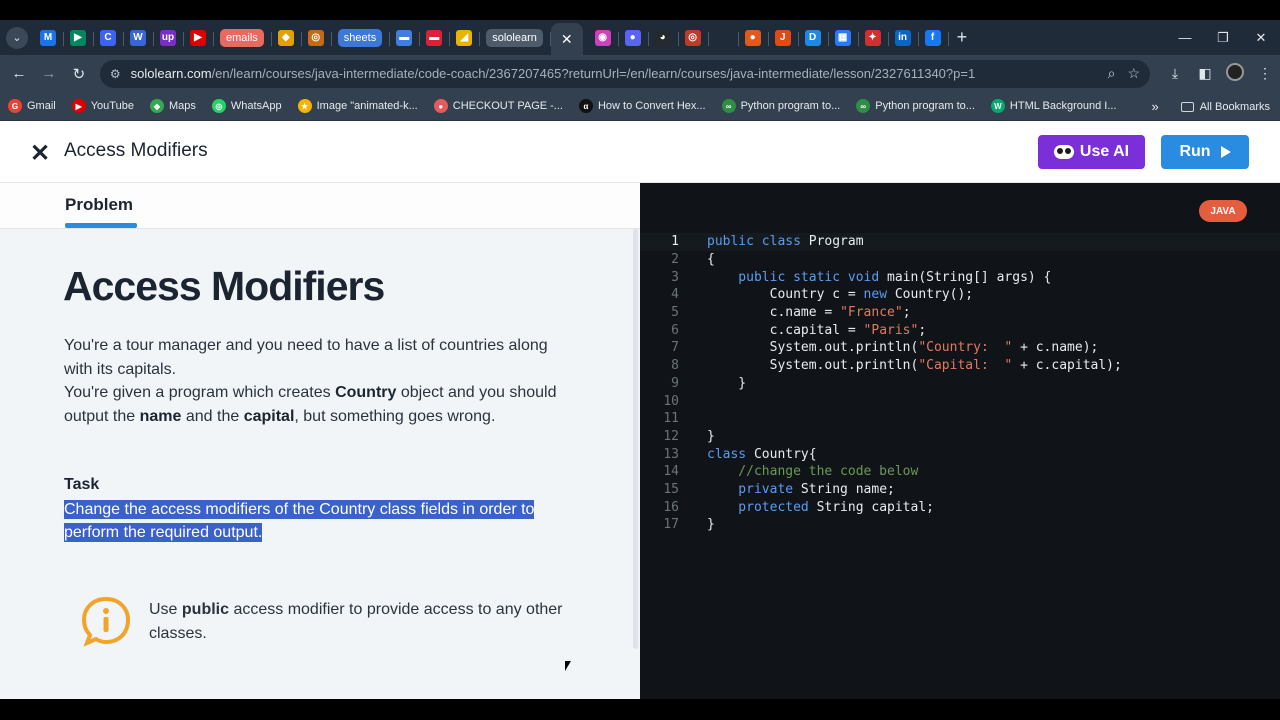 This screenshot has height=720, width=1280. What do you see at coordinates (635, 439) in the screenshot?
I see `scrollbar` at bounding box center [635, 439].